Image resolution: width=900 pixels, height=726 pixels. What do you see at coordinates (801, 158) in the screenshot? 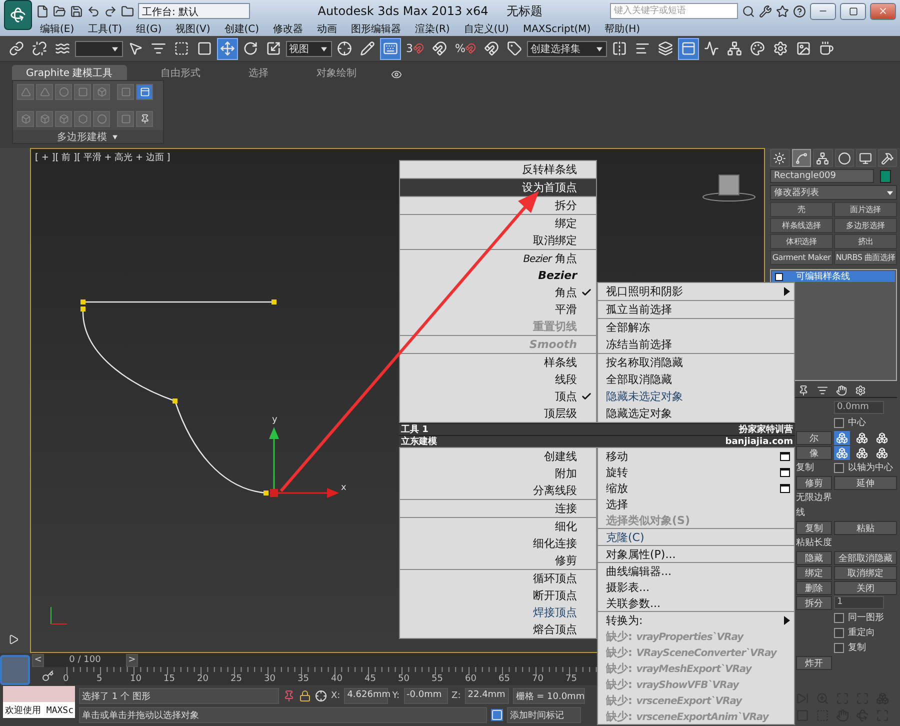
I see `curve-tab` at bounding box center [801, 158].